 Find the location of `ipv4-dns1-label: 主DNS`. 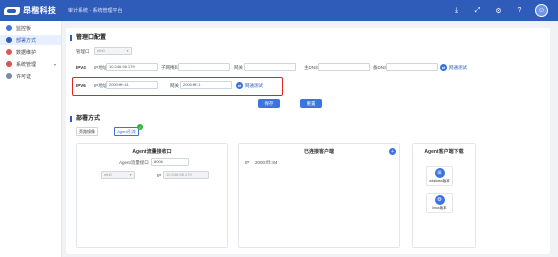

ipv4-dns1-label: 主DNS is located at coordinates (311, 67).